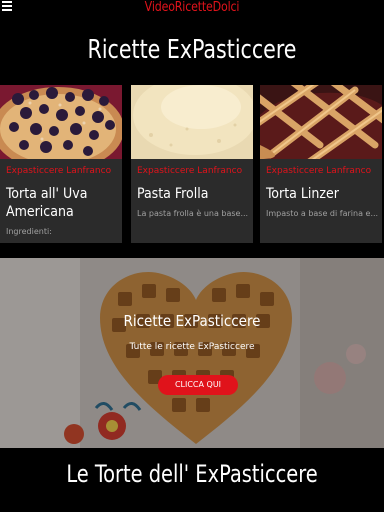 This screenshot has width=384, height=512. I want to click on recipe-image-torta-uva, so click(61, 122).